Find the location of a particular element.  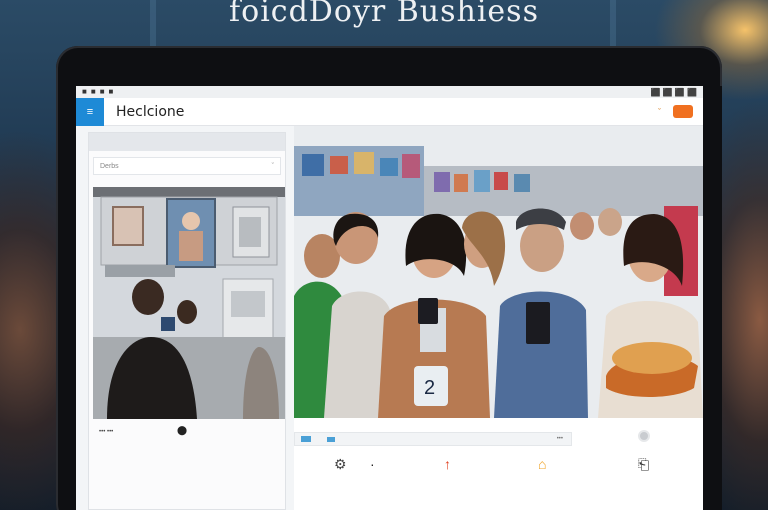

globe-icon: ⚙ is located at coordinates (340, 464).